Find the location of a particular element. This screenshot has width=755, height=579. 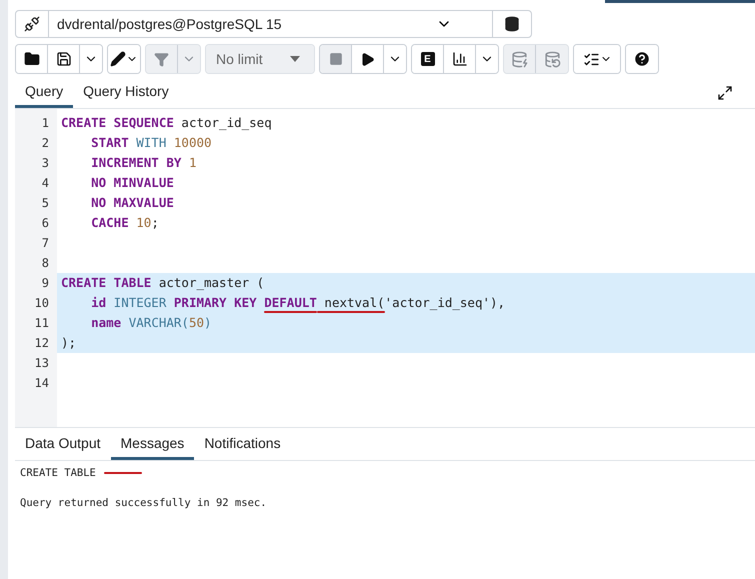

line-number: 1 is located at coordinates (45, 123).